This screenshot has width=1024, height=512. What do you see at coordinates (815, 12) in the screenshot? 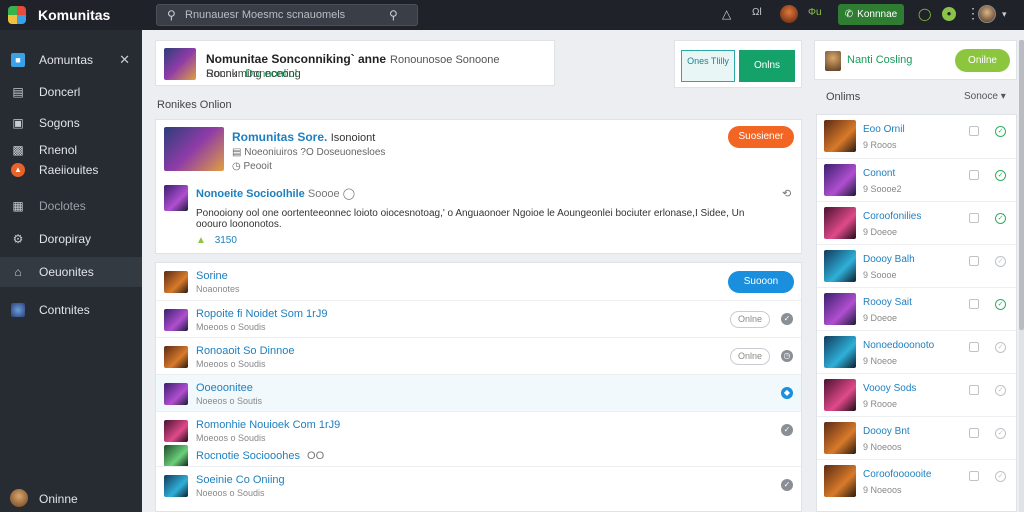
I see `status-label: Φu` at bounding box center [815, 12].